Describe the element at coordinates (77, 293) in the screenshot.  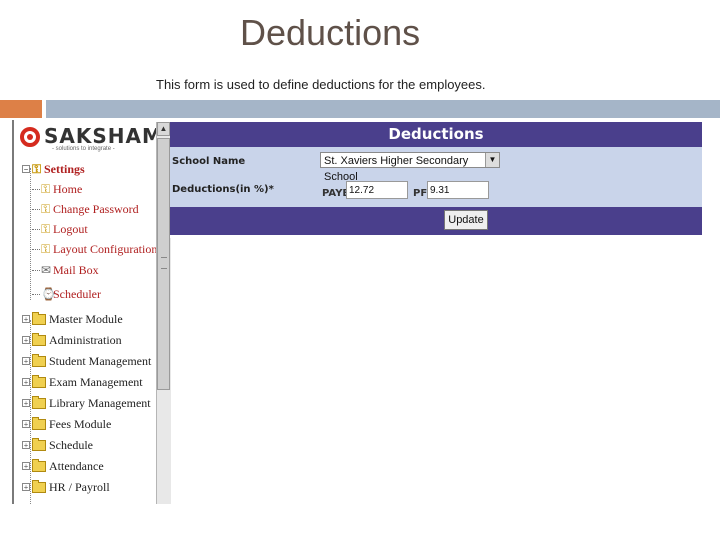
I see `tree-item-label: Scheduler` at that location.